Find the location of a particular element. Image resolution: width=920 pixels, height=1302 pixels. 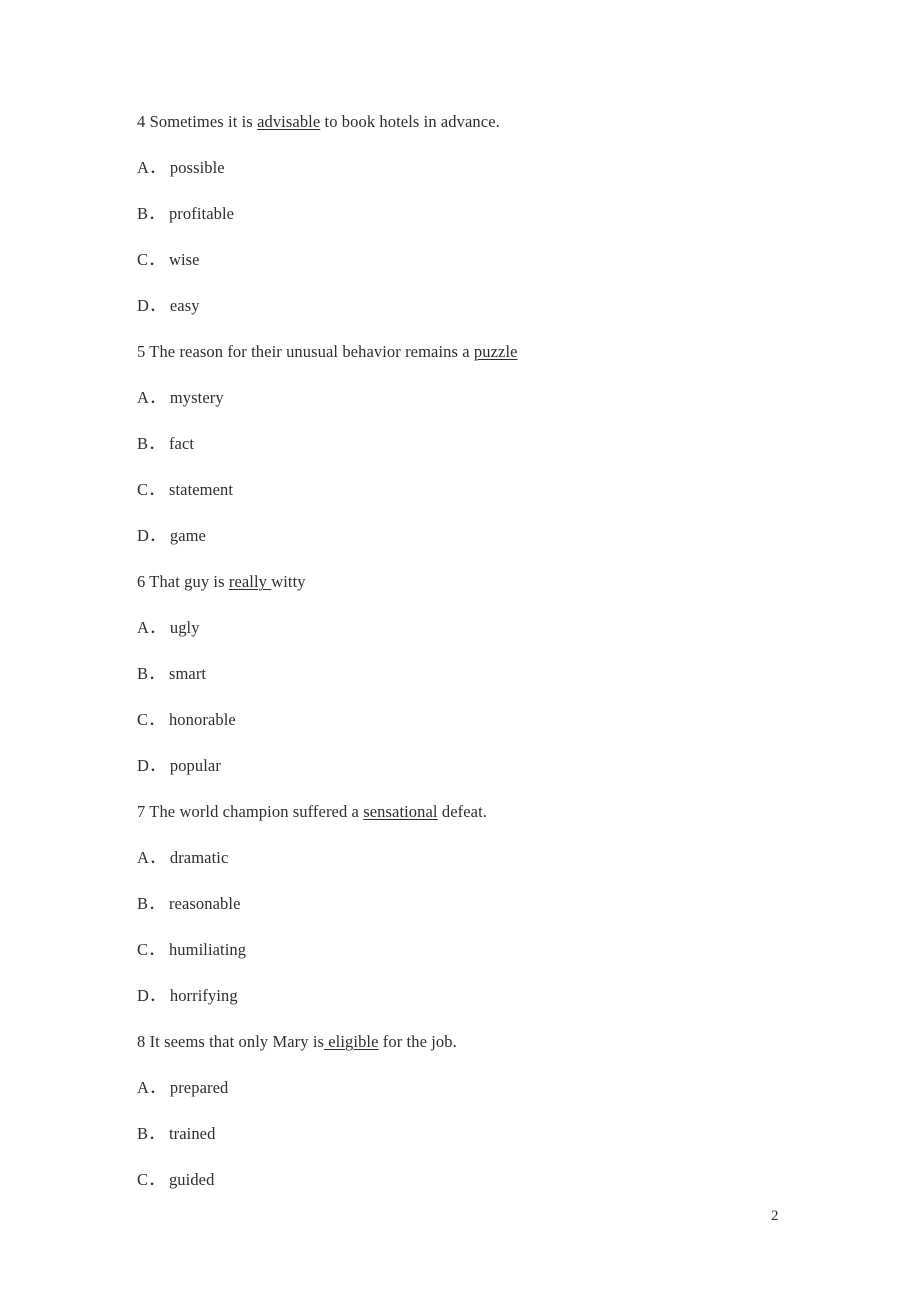

answer-option: C． guided is located at coordinates (487, 1179).